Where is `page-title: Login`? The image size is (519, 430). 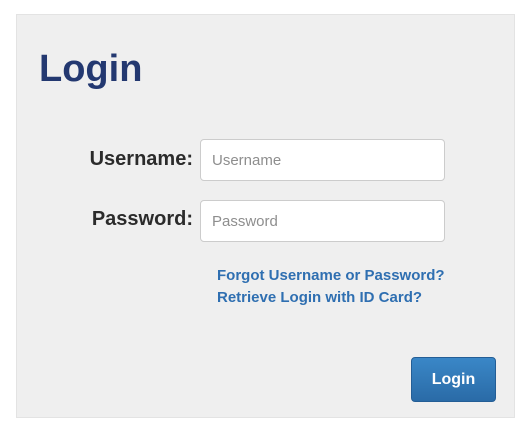
page-title: Login is located at coordinates (91, 69).